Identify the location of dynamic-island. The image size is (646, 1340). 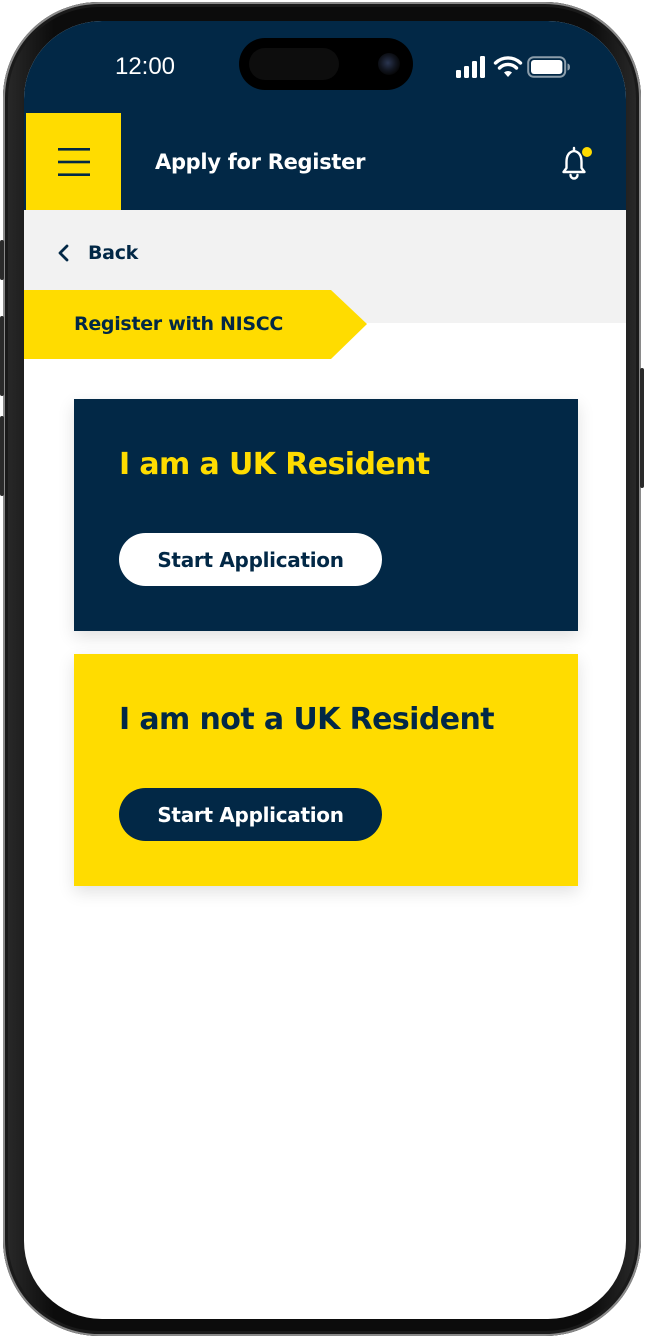
(326, 64).